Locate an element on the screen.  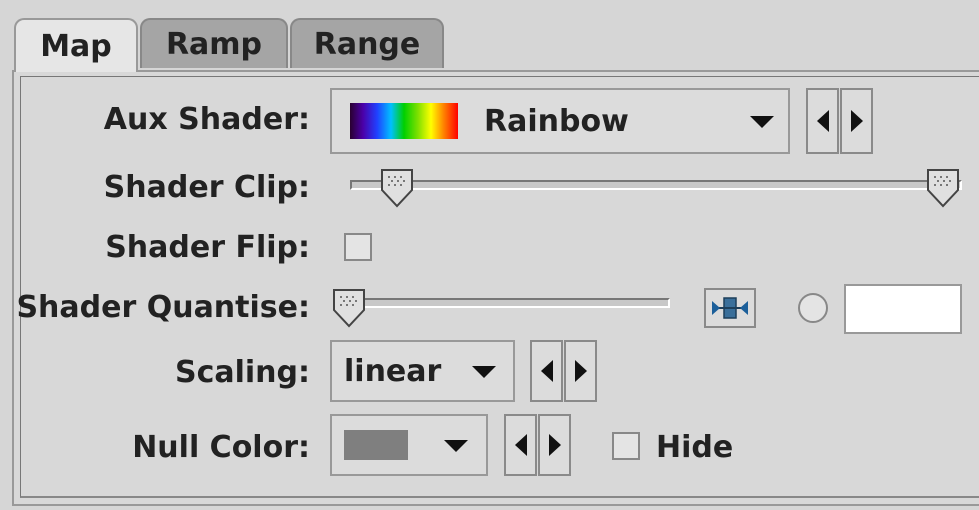
tab-map-label: Map is located at coordinates (76, 46).